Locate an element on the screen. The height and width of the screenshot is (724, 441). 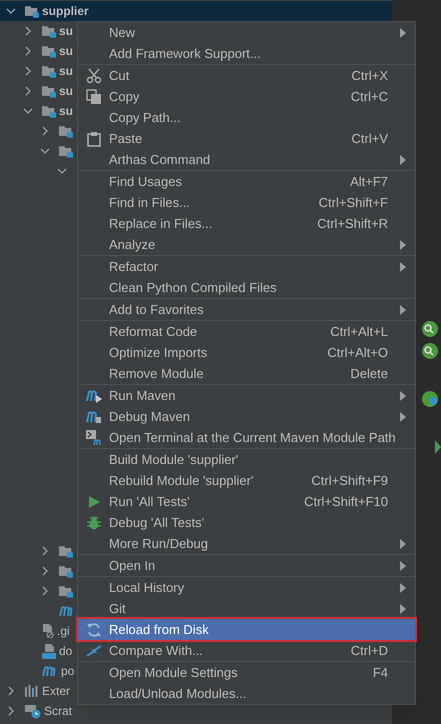
tree-item-label: supplier is located at coordinates (65, 11).